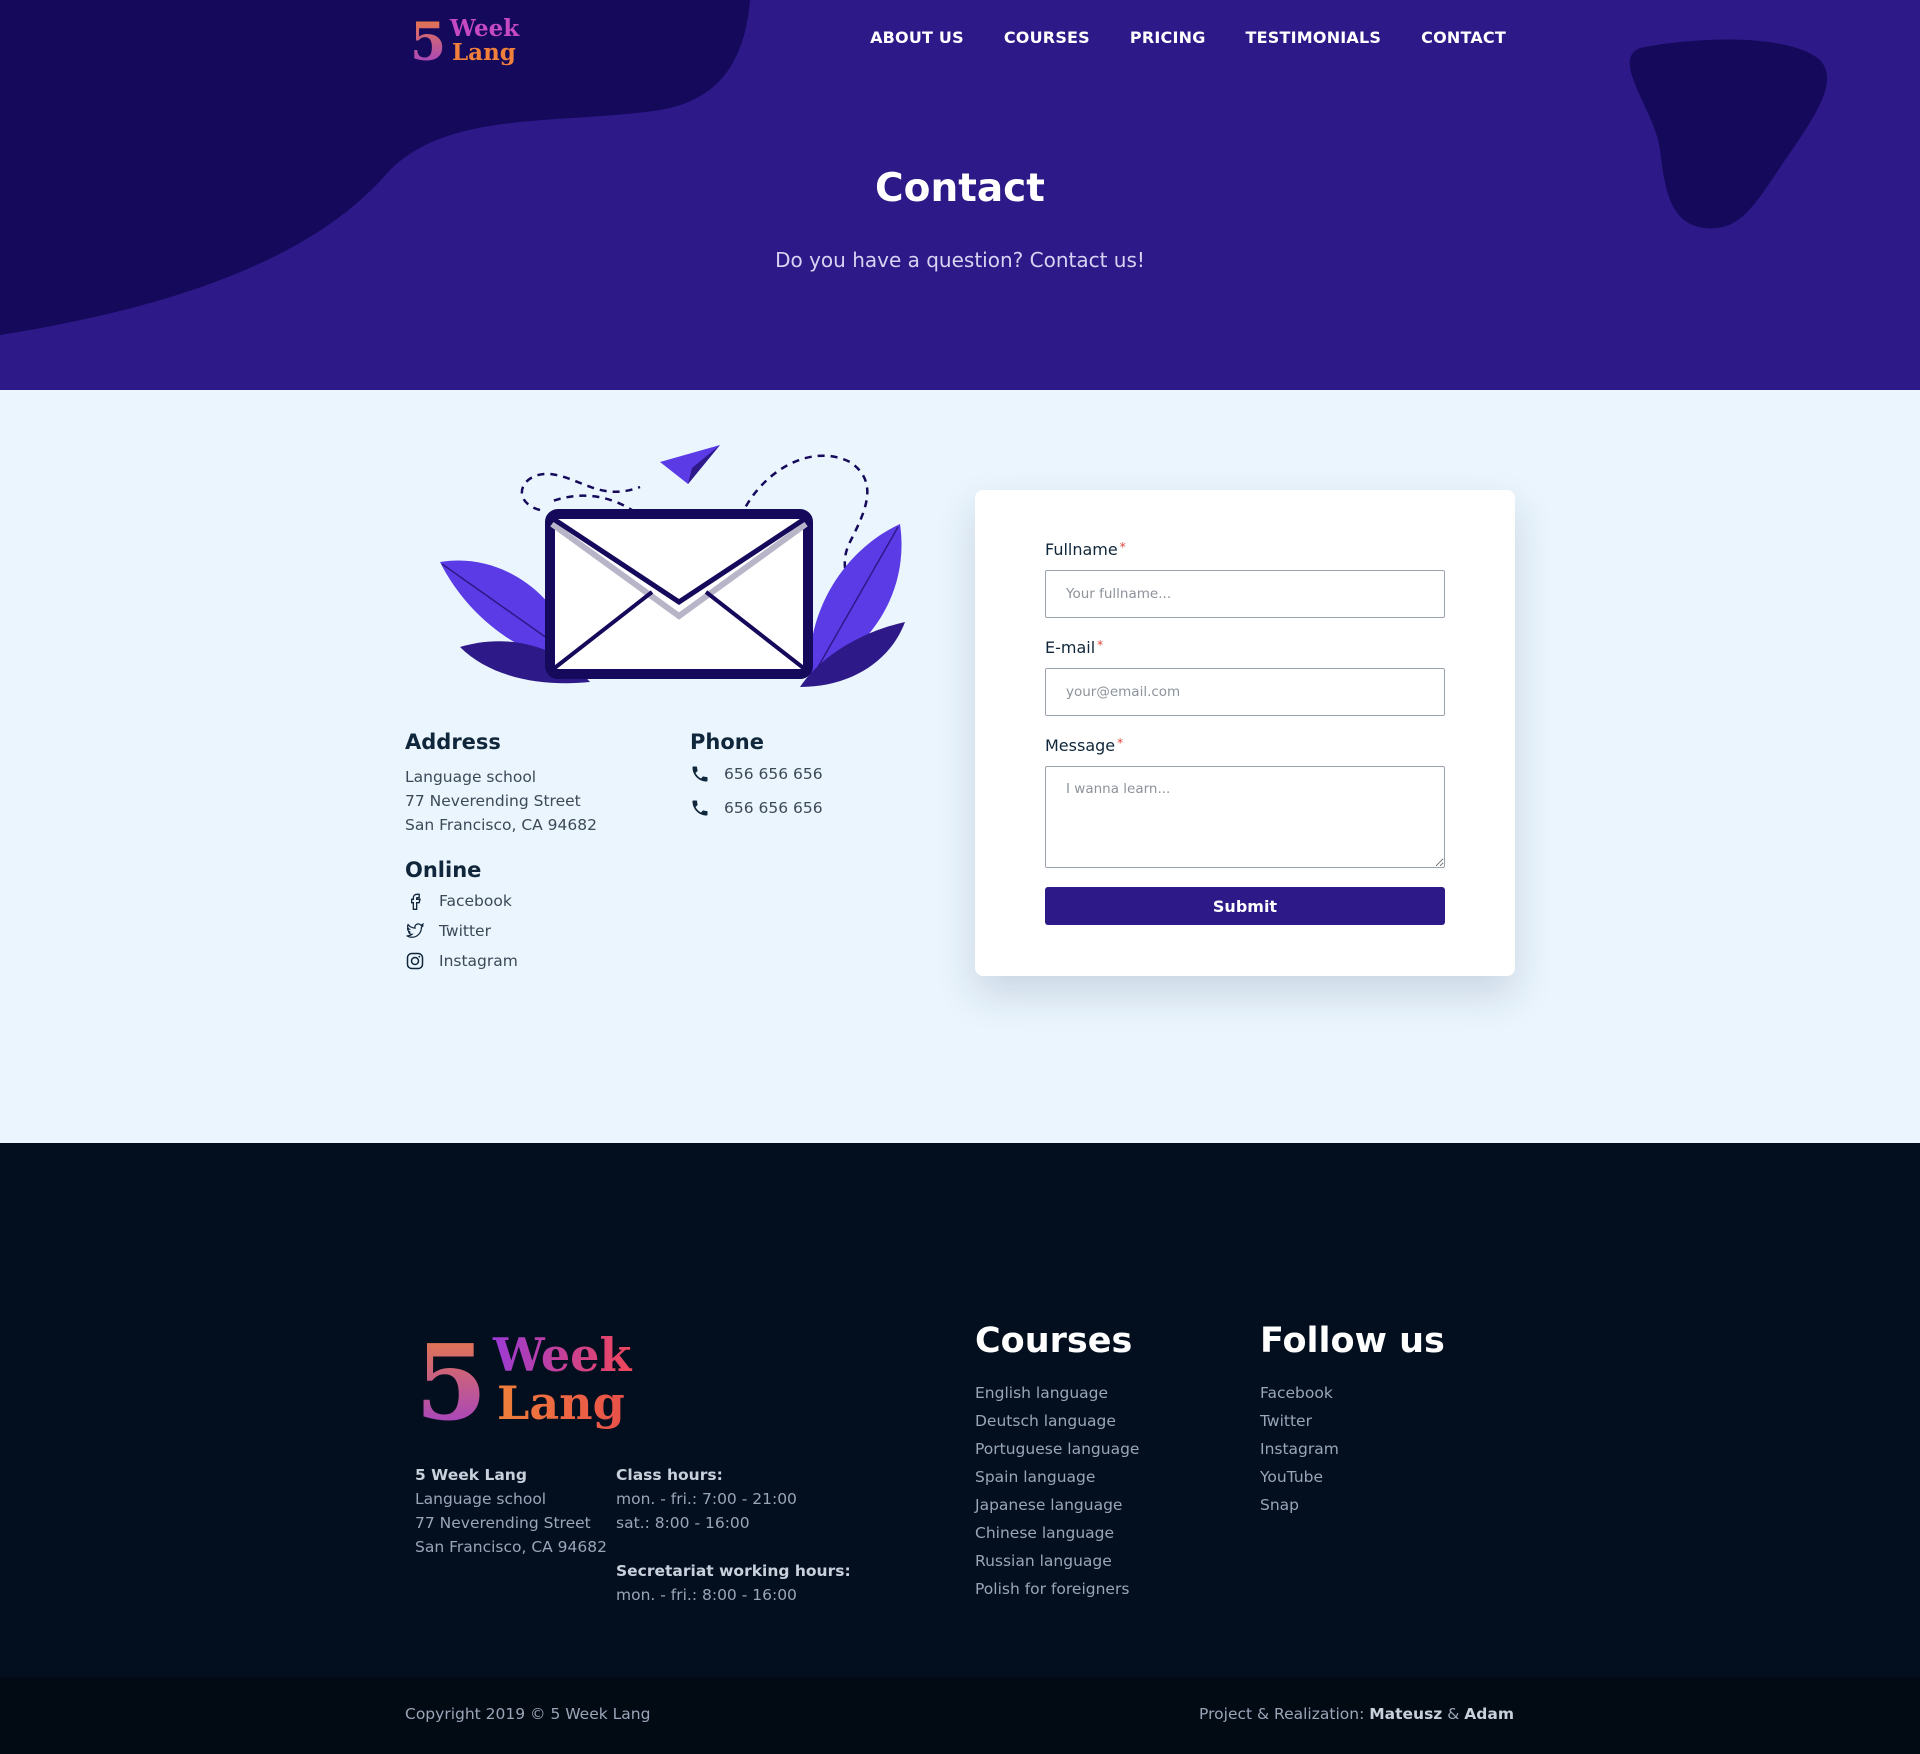  I want to click on nav-courses: COURSES, so click(1047, 37).